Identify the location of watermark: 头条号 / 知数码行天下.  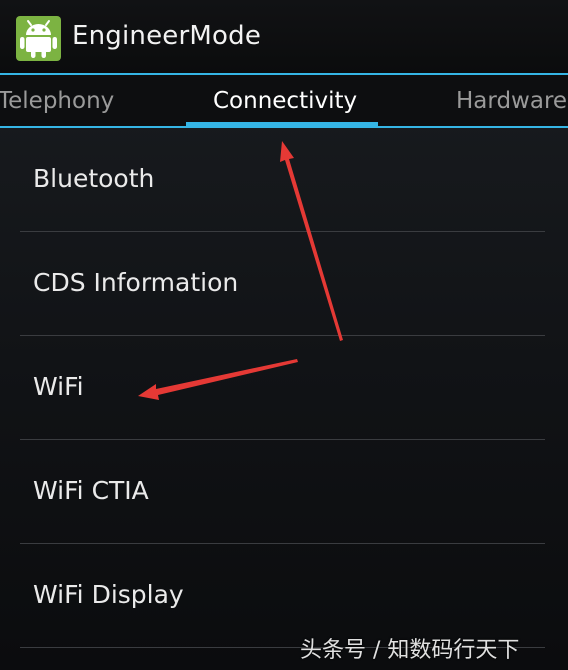
(410, 650).